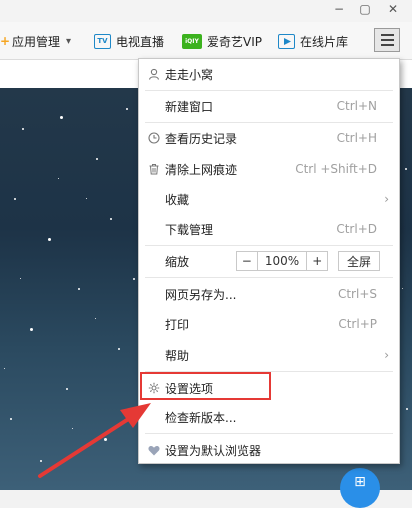 Image resolution: width=412 pixels, height=508 pixels. Describe the element at coordinates (201, 169) in the screenshot. I see `menu-item-label: 清除上网痕迹` at that location.